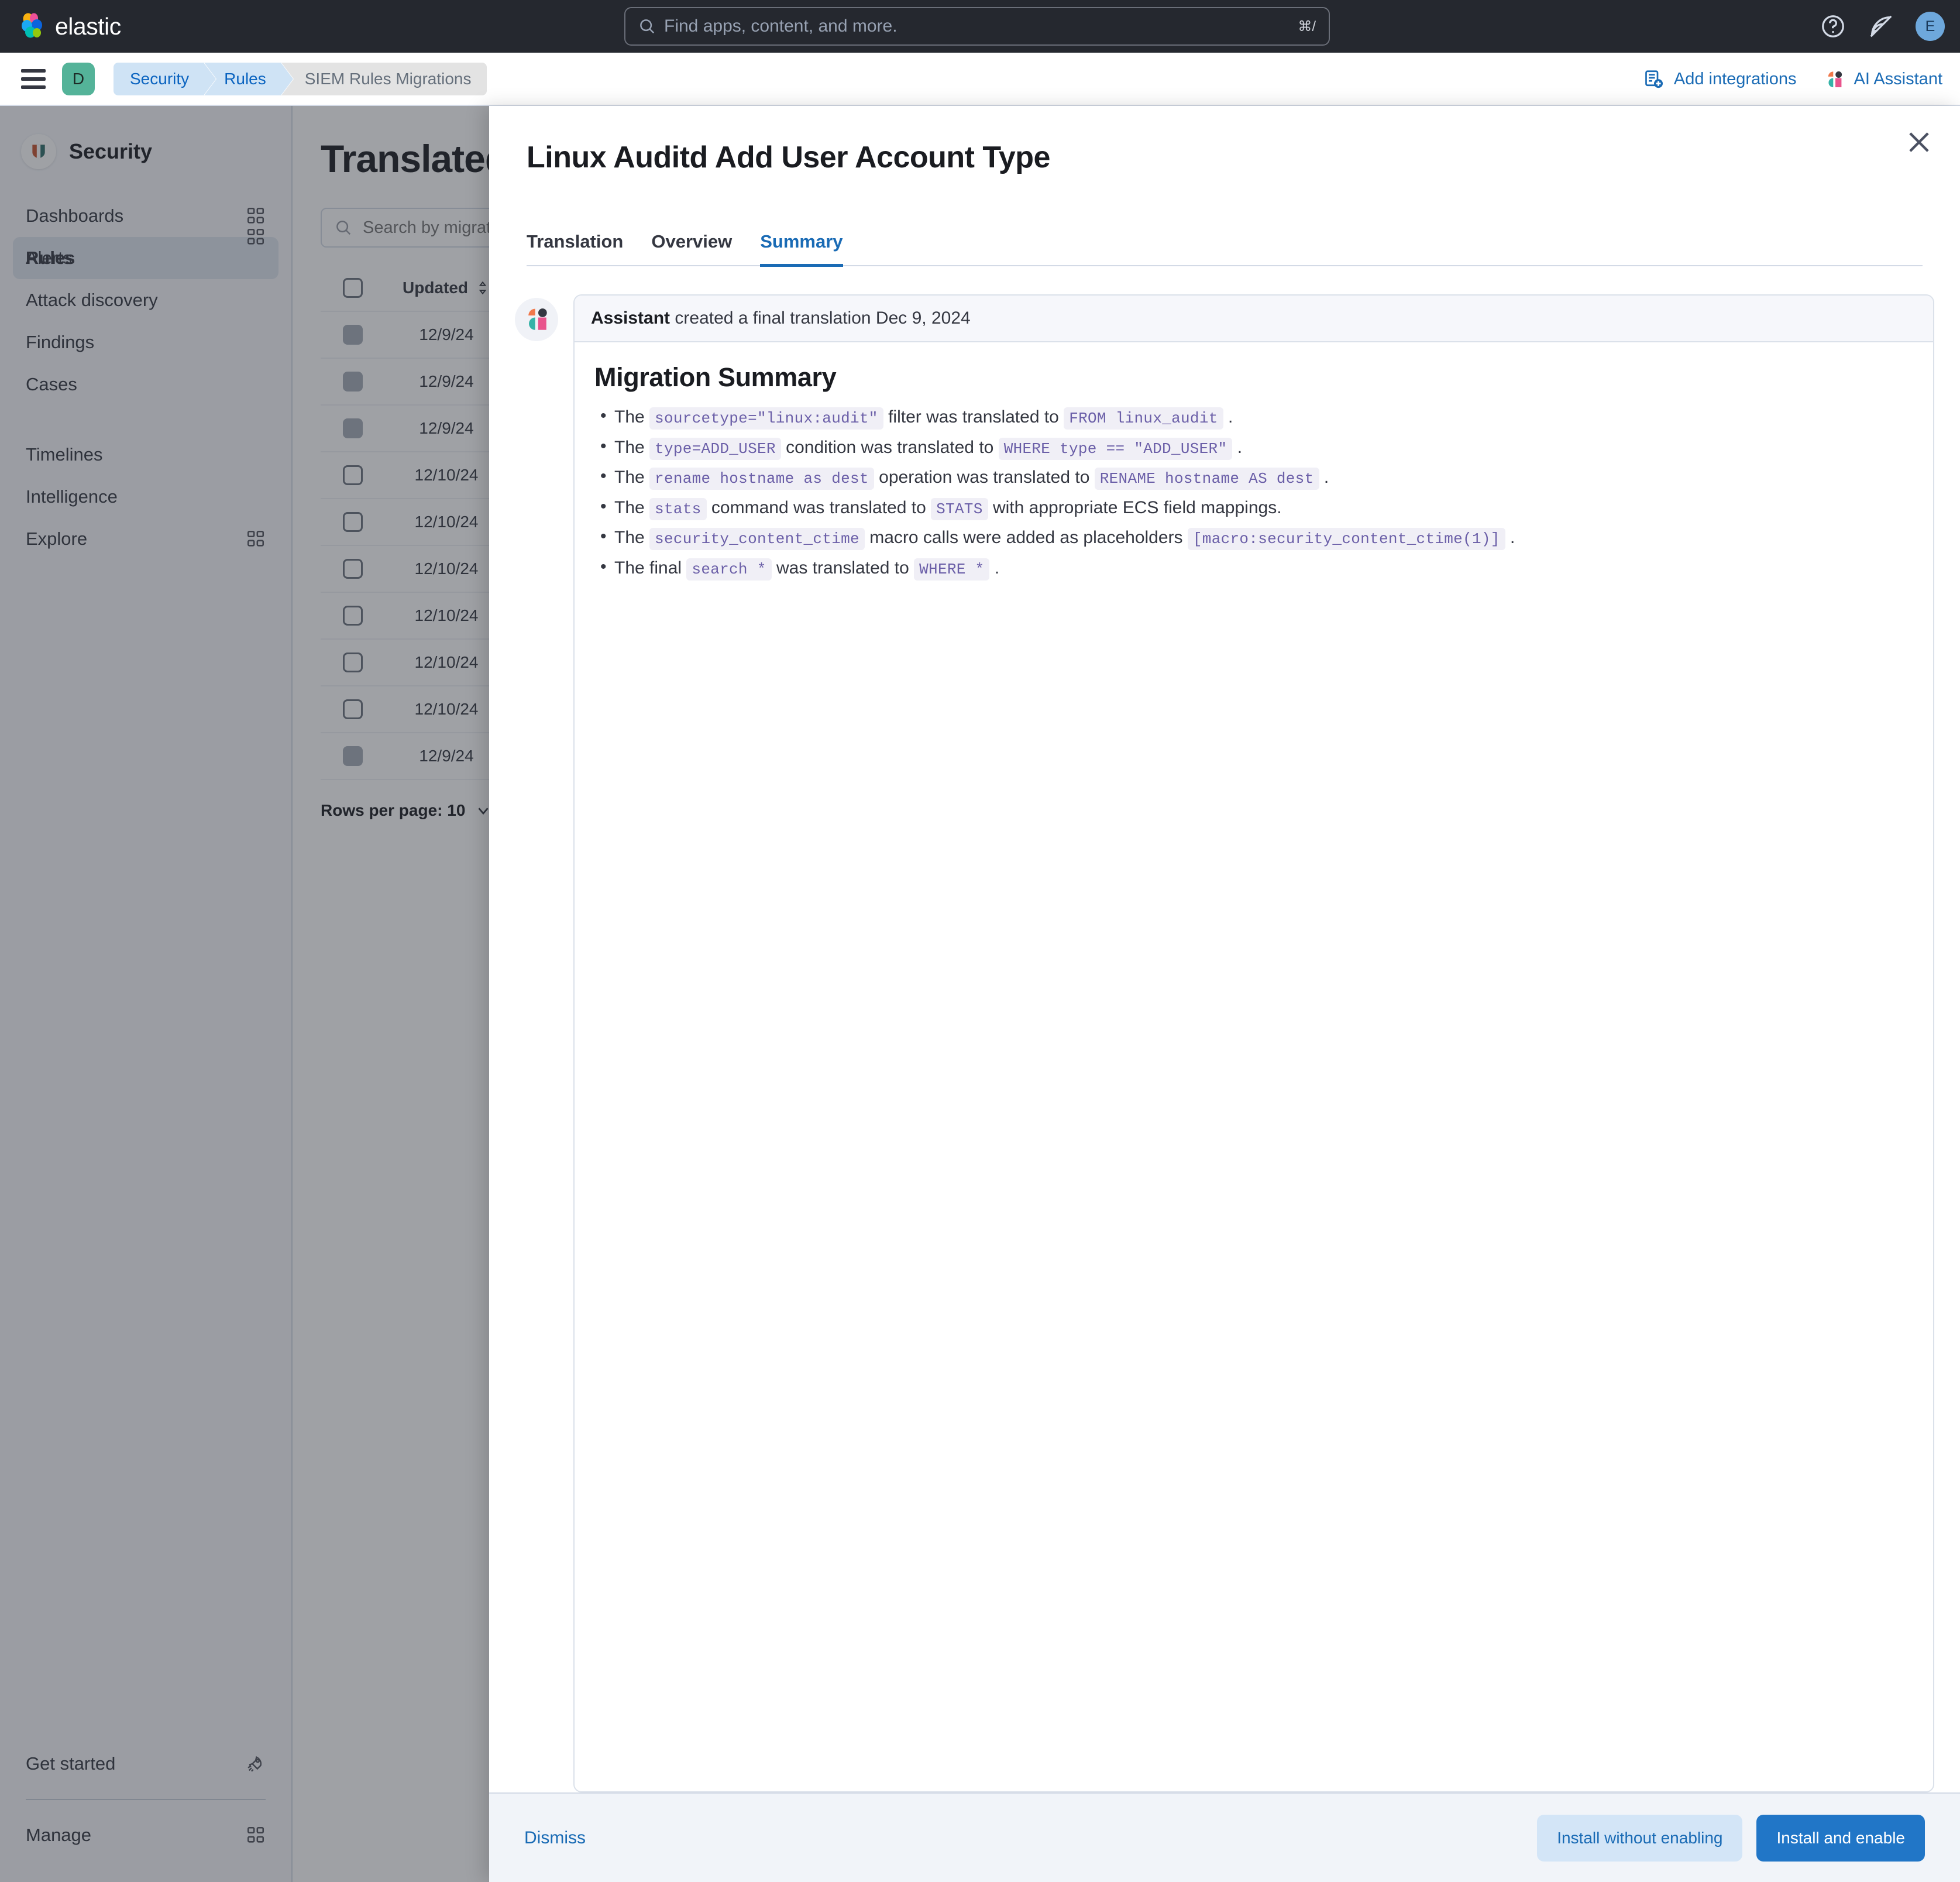 Image resolution: width=1960 pixels, height=1882 pixels. Describe the element at coordinates (973, 417) in the screenshot. I see `bullet-mid-text: filter was translated to` at that location.